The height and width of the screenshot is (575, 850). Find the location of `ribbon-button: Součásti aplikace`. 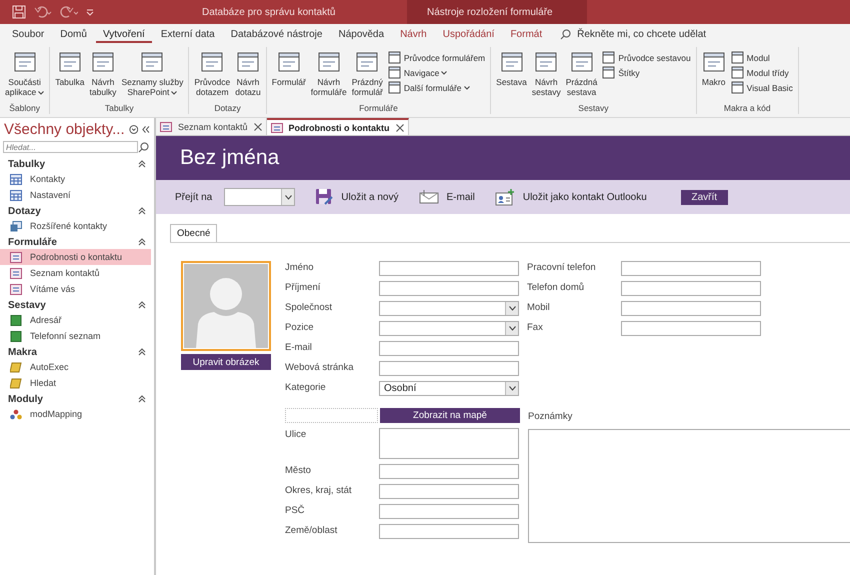

ribbon-button: Součásti aplikace is located at coordinates (24, 76).